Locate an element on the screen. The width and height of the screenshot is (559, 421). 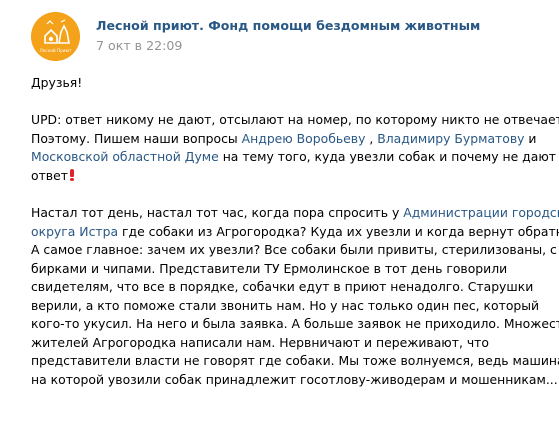
update-line-4: ответ is located at coordinates (291, 176).